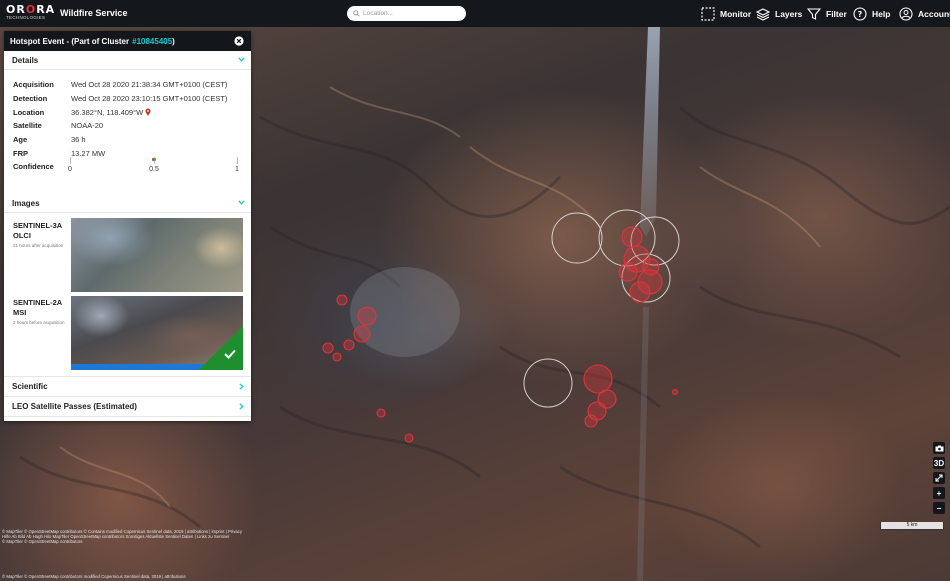 The width and height of the screenshot is (950, 581). I want to click on camera-icon, so click(939, 448).